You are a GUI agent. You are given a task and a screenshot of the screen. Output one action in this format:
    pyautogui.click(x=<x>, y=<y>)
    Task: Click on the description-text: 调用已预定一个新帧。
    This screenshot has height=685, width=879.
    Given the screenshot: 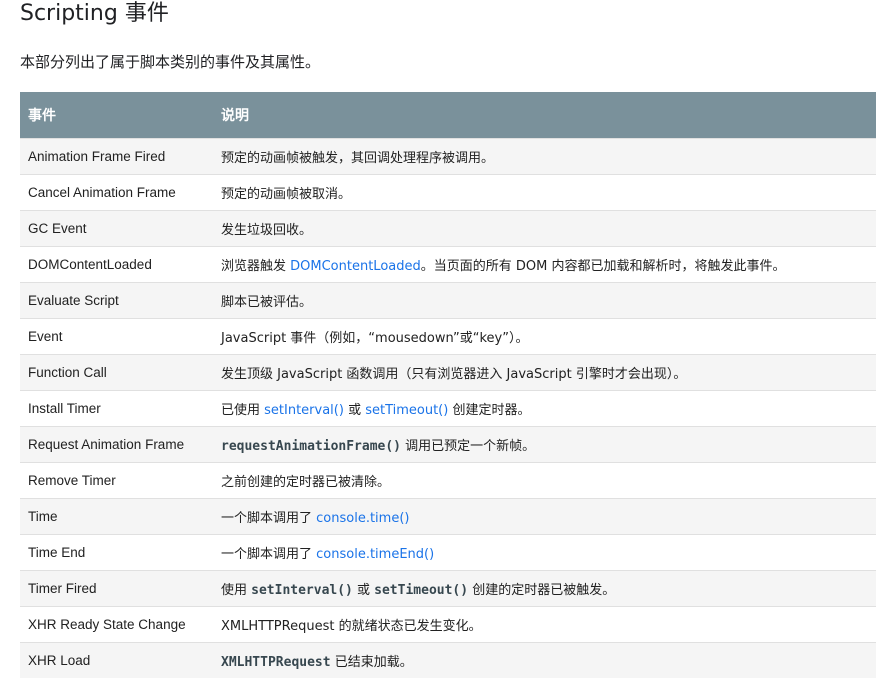 What is the action you would take?
    pyautogui.click(x=468, y=446)
    